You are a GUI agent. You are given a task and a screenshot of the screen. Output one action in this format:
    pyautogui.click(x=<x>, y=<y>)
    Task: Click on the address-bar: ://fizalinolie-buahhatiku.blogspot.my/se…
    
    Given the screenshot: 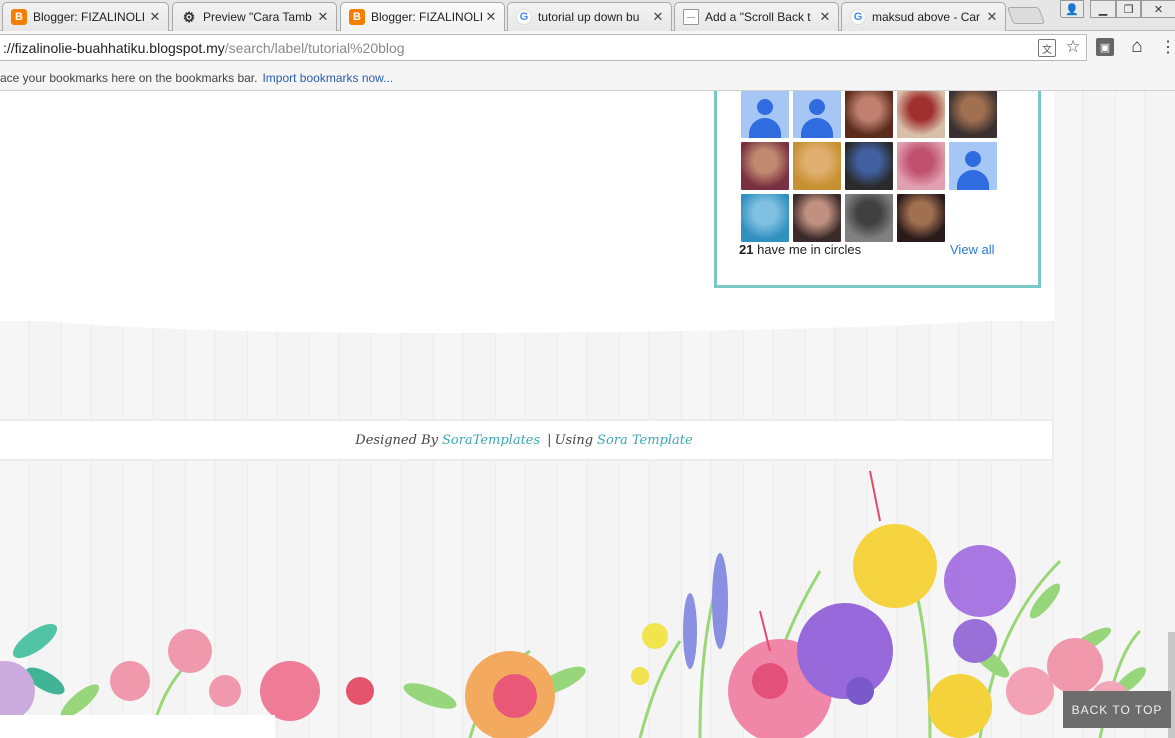 What is the action you would take?
    pyautogui.click(x=543, y=47)
    